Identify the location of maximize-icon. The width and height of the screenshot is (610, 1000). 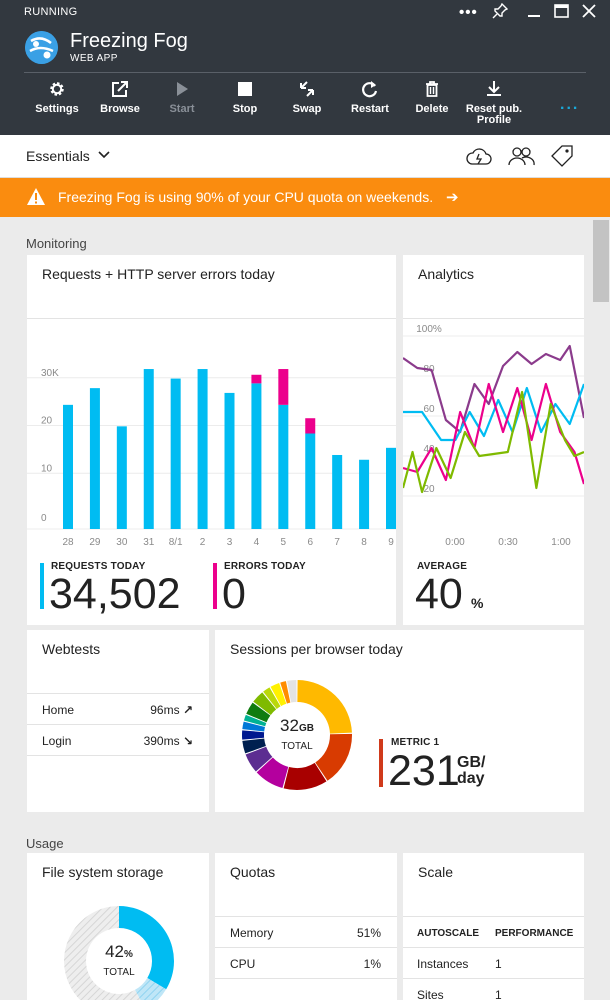
(561, 13).